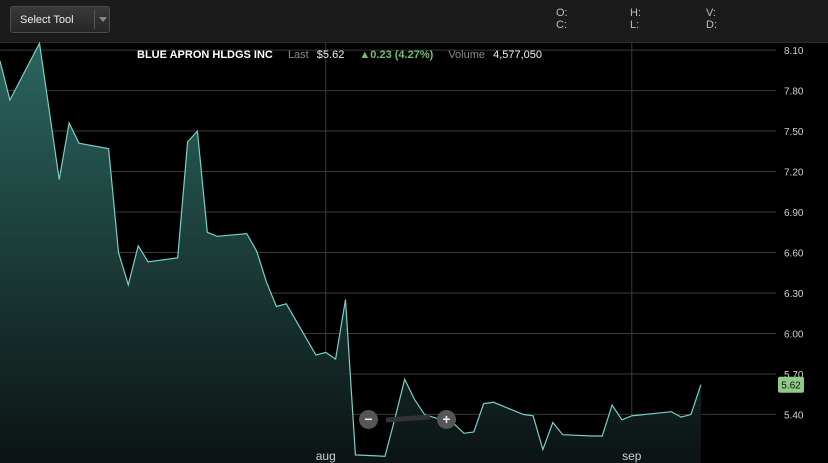 The height and width of the screenshot is (463, 828). Describe the element at coordinates (794, 294) in the screenshot. I see `y-tick-label: 6.30` at that location.